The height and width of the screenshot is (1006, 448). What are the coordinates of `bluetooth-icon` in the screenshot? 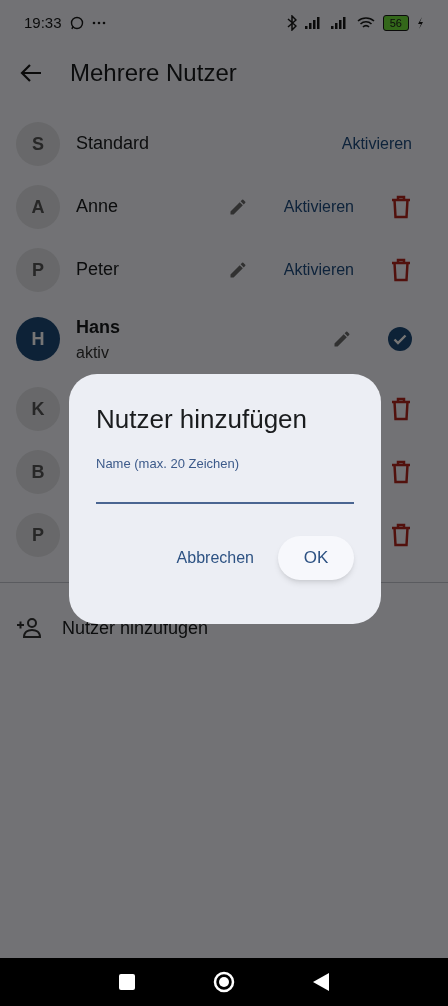 It's located at (291, 23).